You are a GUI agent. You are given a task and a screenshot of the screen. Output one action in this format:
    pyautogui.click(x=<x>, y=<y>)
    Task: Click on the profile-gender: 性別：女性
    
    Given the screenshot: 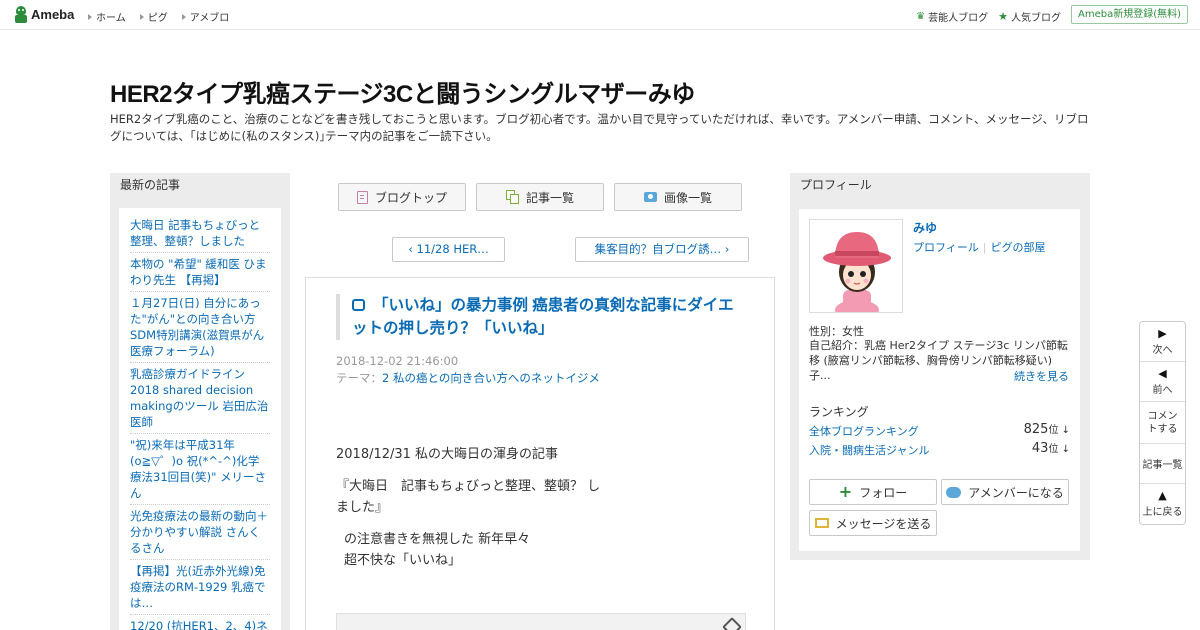 What is the action you would take?
    pyautogui.click(x=836, y=331)
    